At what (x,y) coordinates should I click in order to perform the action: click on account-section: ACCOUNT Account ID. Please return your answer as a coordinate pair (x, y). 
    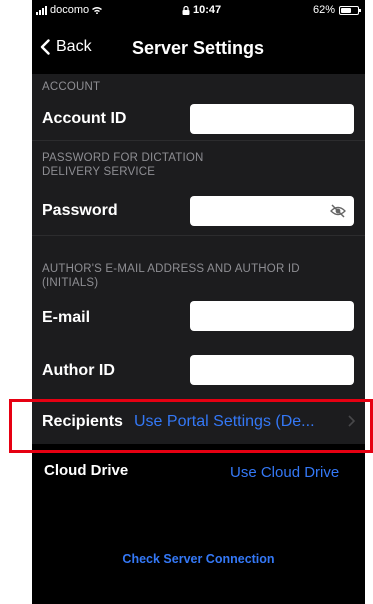
    Looking at the image, I should click on (198, 107).